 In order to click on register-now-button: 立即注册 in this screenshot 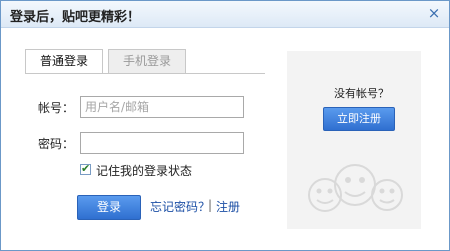, I will do `click(359, 119)`.